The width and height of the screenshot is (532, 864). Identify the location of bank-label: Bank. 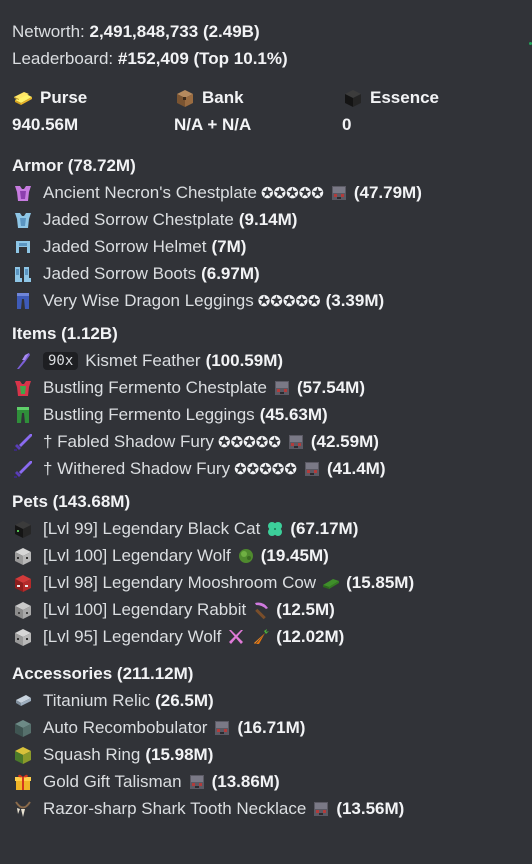
(223, 97).